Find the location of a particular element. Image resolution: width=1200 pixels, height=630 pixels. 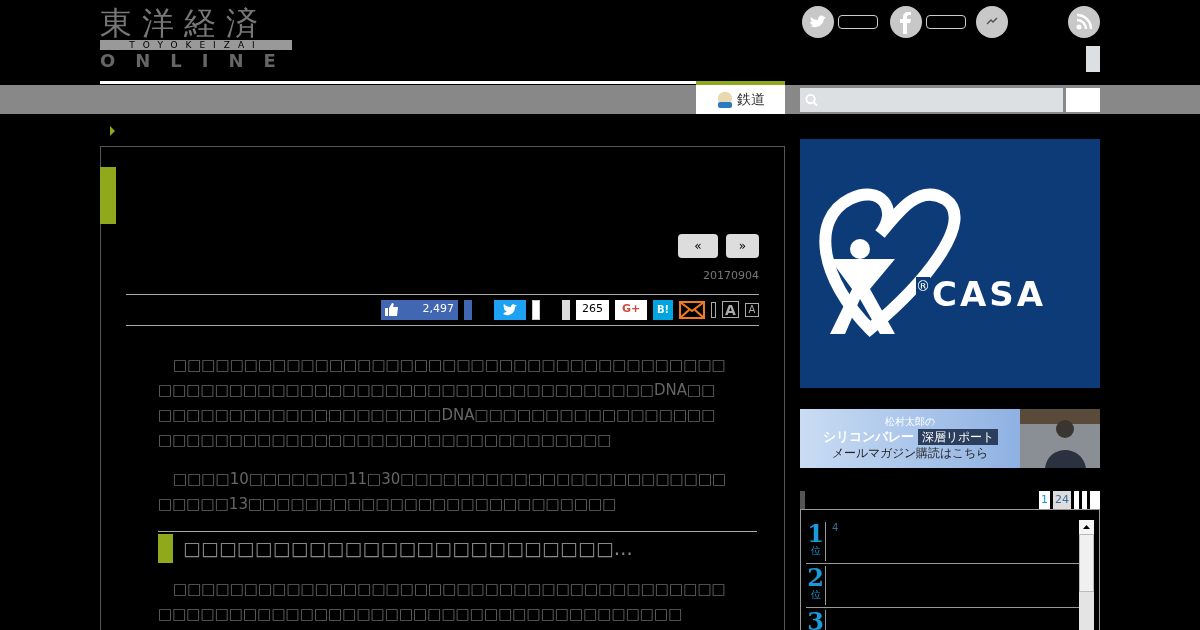

heading-marker is located at coordinates (165, 548).